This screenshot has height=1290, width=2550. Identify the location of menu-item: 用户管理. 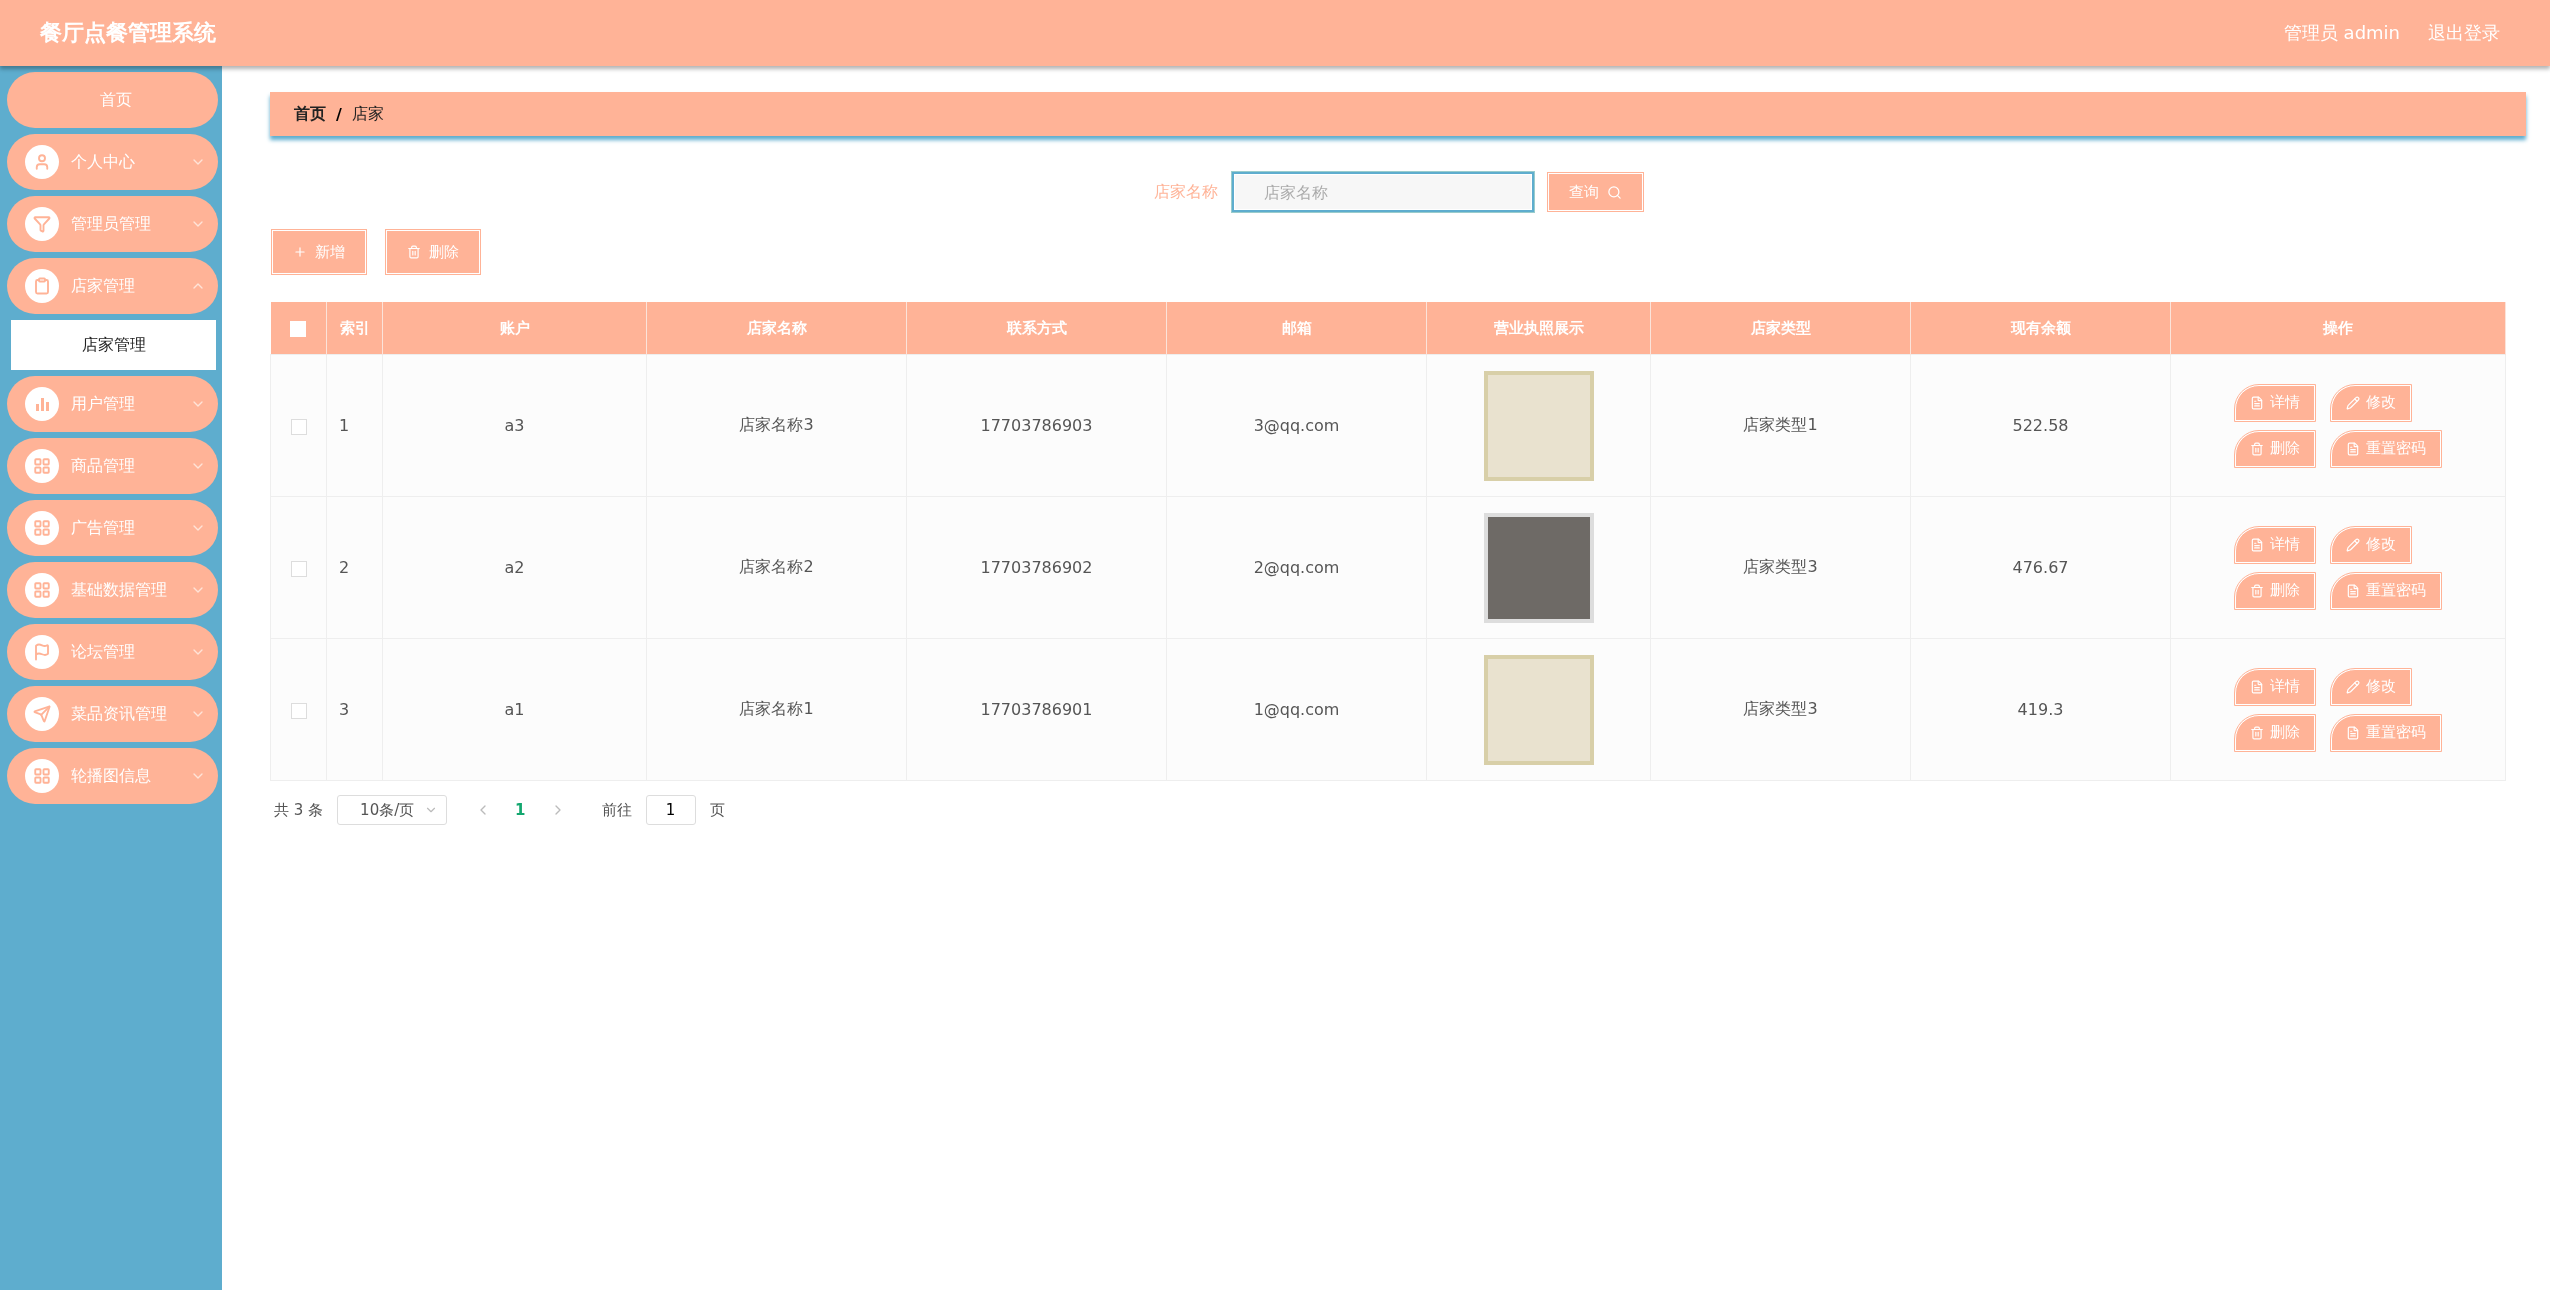
(112, 404).